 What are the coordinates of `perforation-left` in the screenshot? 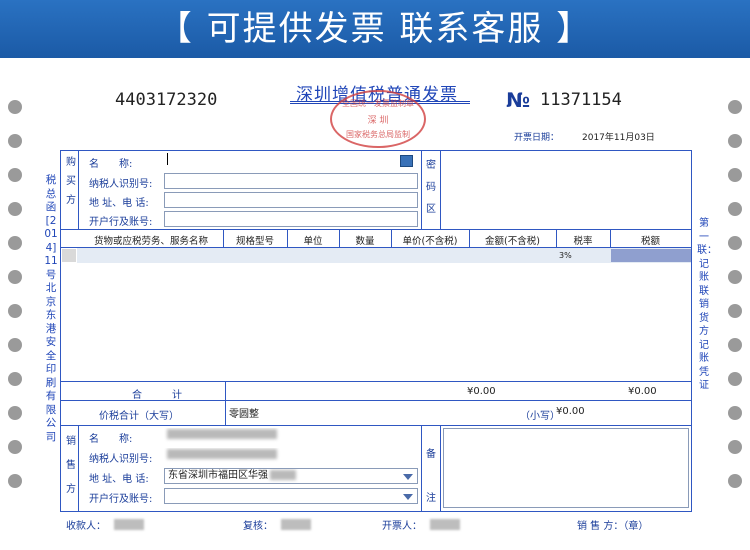 It's located at (16, 304).